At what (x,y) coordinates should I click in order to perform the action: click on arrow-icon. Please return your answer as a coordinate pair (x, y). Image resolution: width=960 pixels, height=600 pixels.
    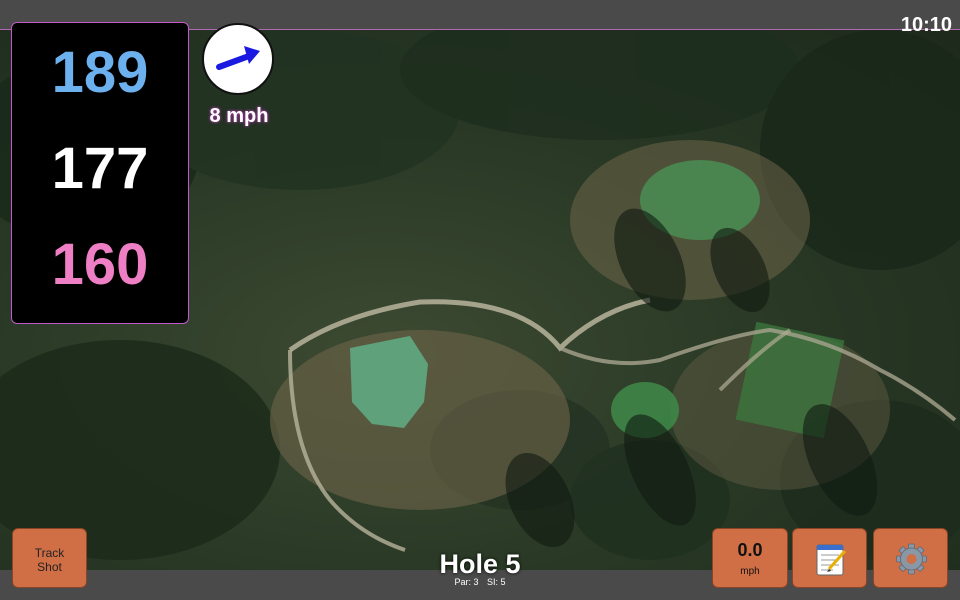
    Looking at the image, I should click on (238, 58).